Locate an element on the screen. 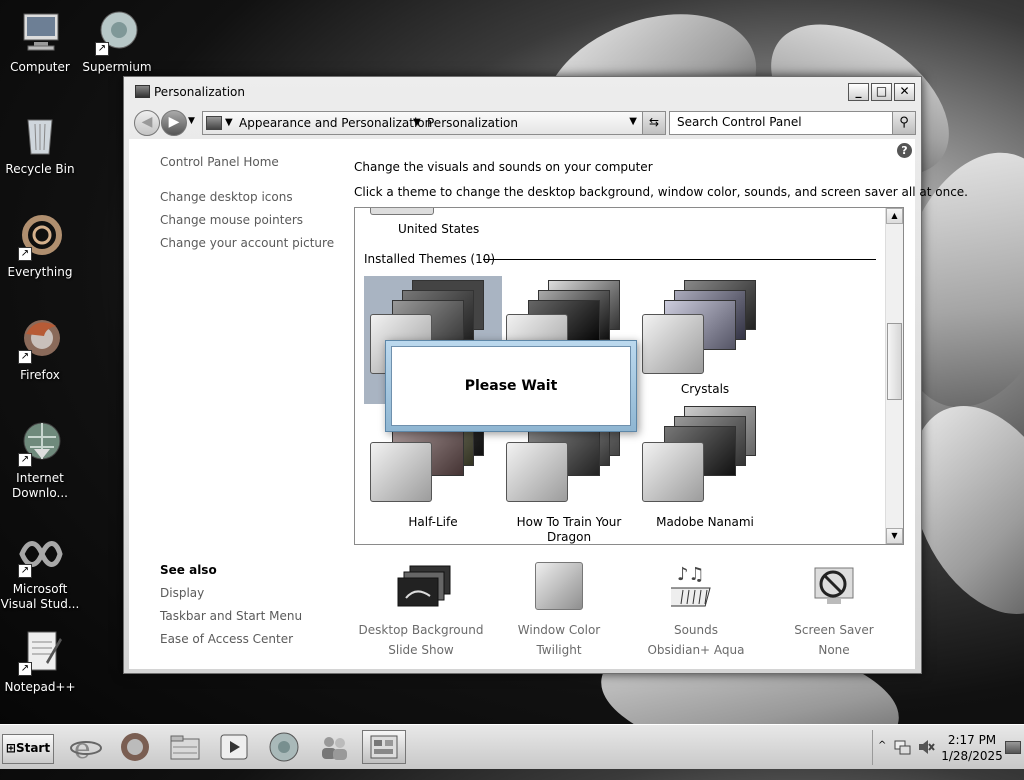  volume-muted-icon is located at coordinates (926, 747).